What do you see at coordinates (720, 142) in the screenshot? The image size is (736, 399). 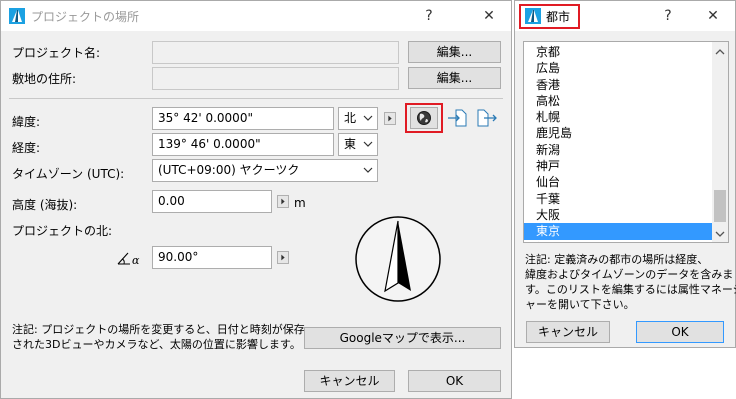 I see `scrollbar` at bounding box center [720, 142].